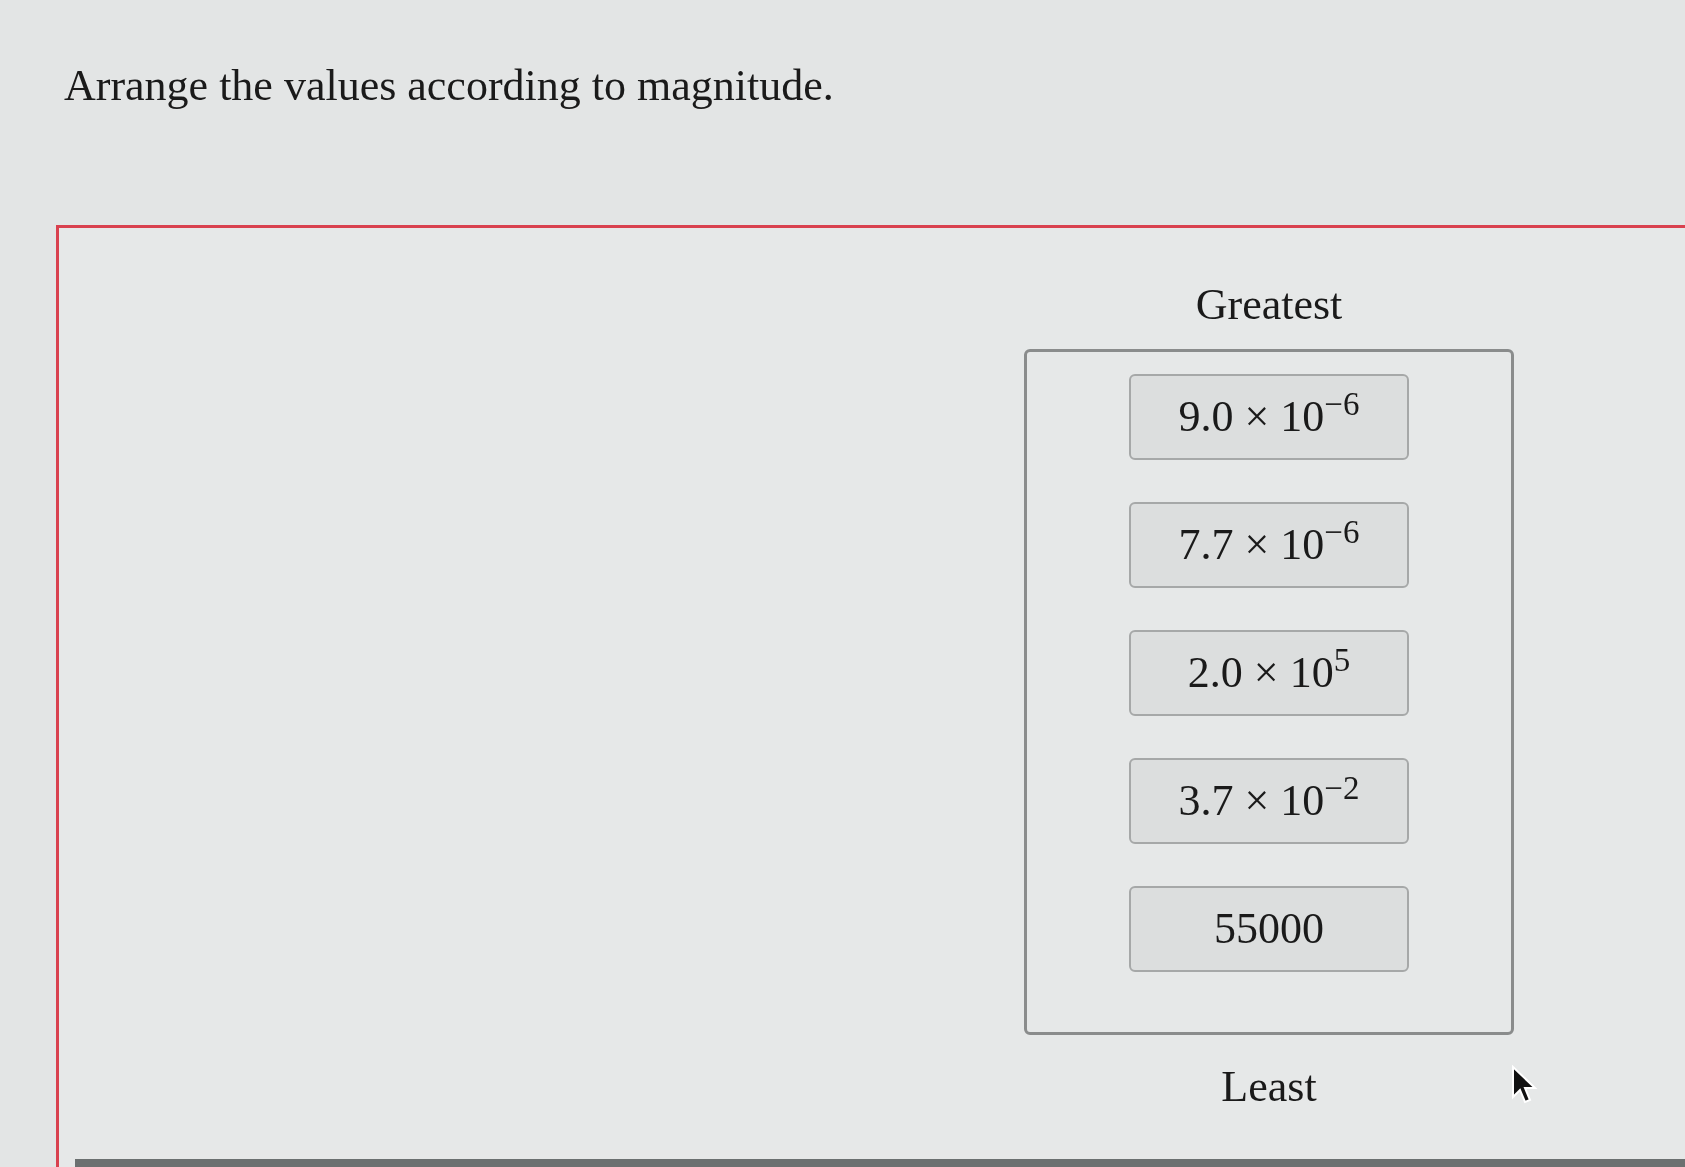 This screenshot has height=1167, width=1685. I want to click on cursor-icon, so click(1525, 1085).